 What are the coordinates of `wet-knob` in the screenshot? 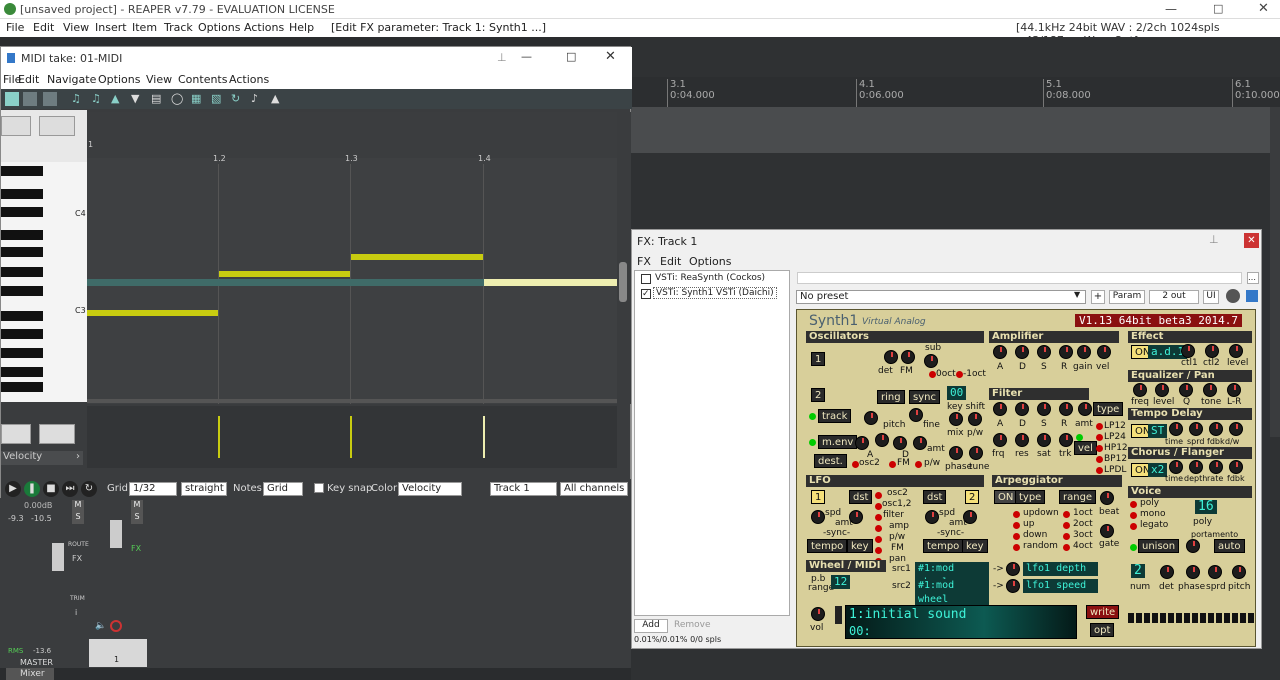 It's located at (1233, 296).